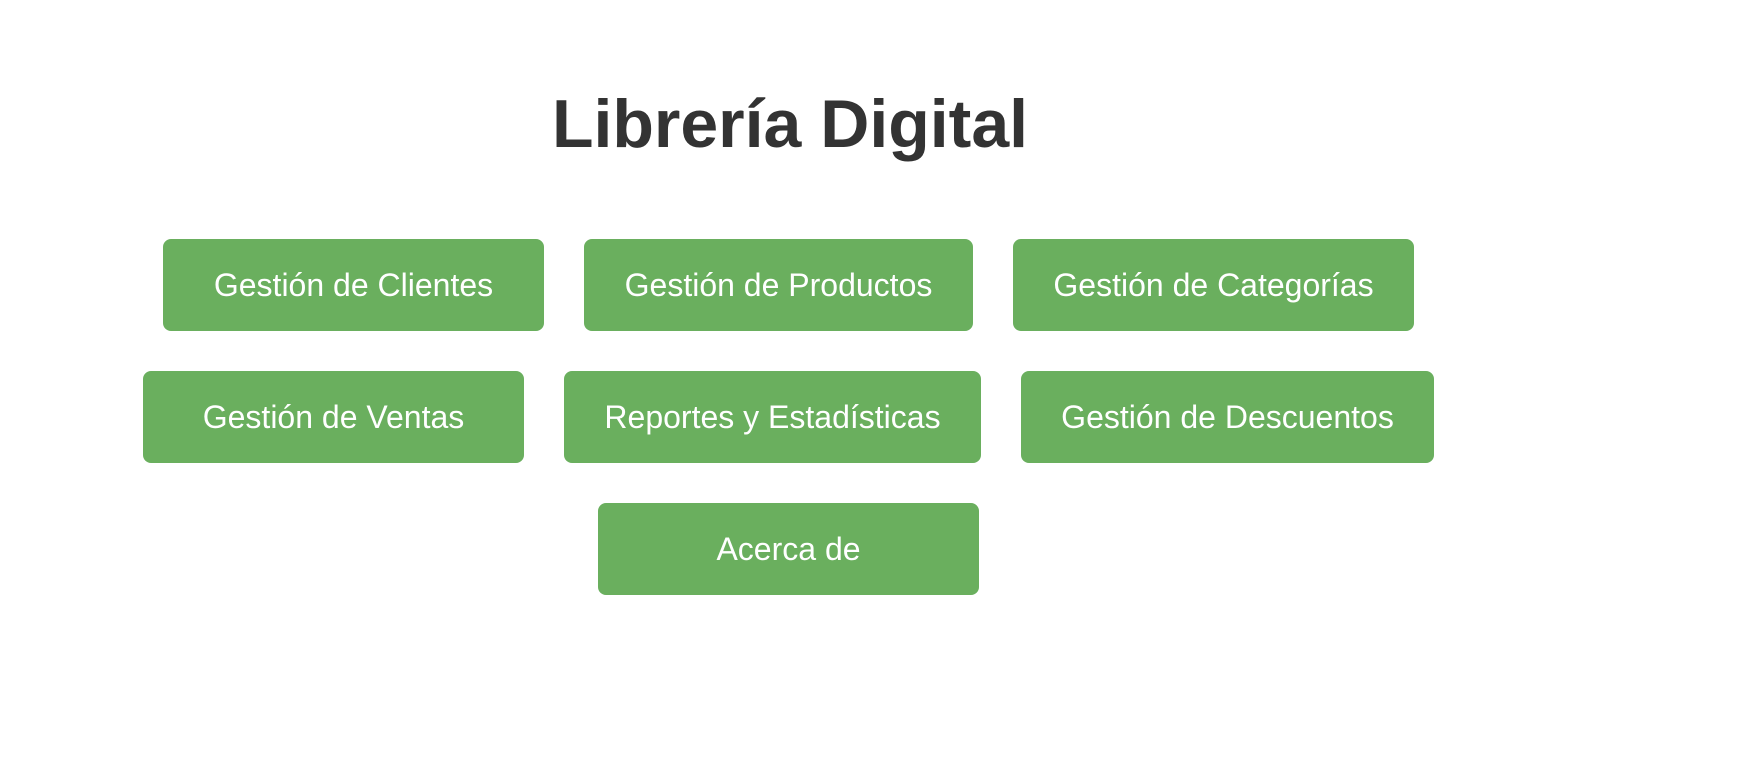  Describe the element at coordinates (778, 285) in the screenshot. I see `productos-button: Gestión de Productos` at that location.